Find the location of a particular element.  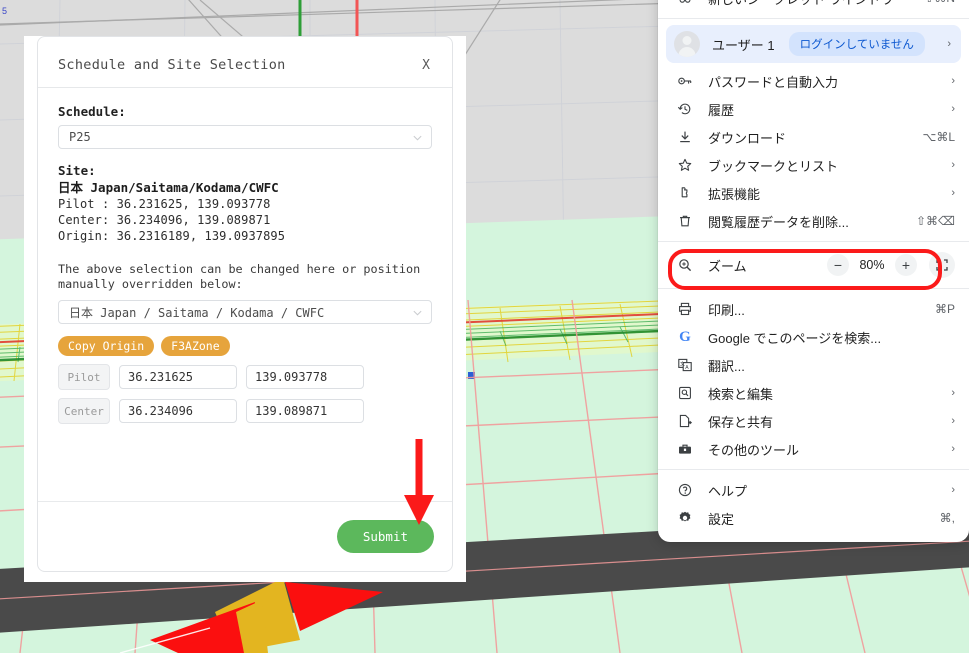

pilot-coord-row: Pilot is located at coordinates (245, 377).